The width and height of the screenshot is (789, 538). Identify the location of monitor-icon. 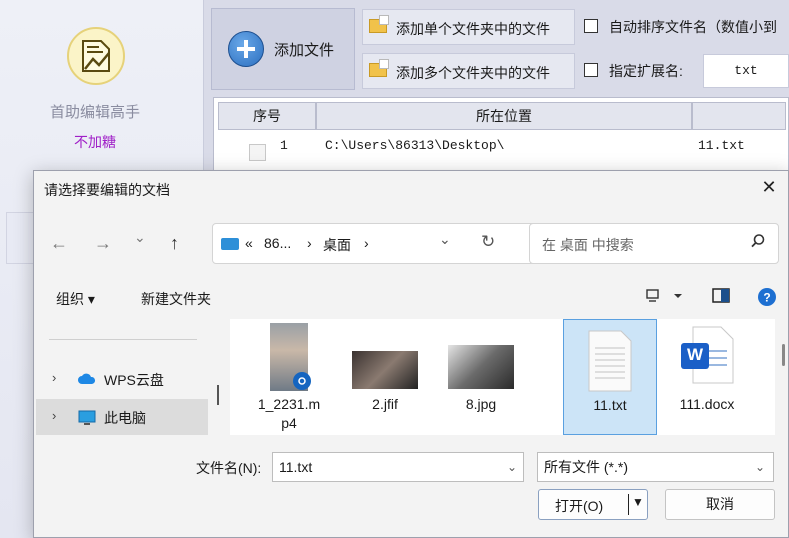
(87, 419).